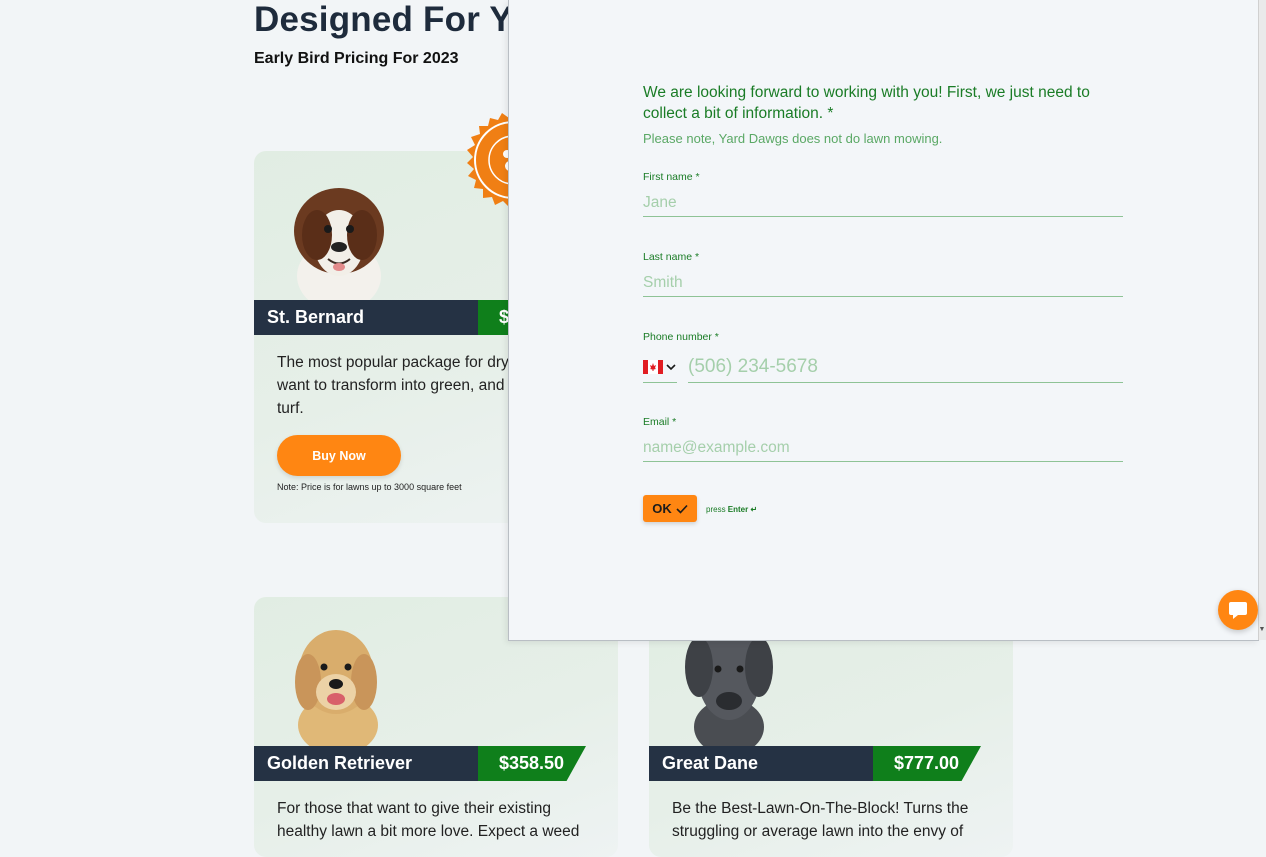 This screenshot has height=857, width=1266. What do you see at coordinates (883, 203) in the screenshot?
I see `first-name-input` at bounding box center [883, 203].